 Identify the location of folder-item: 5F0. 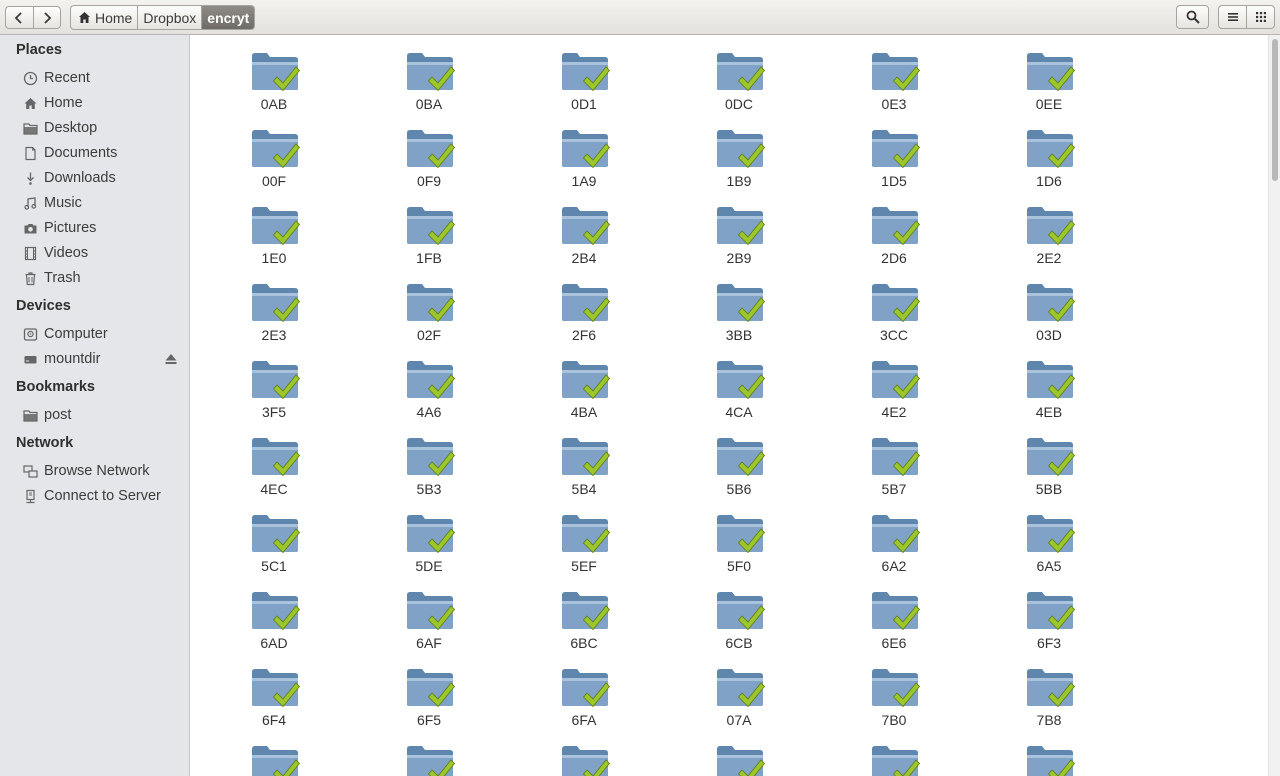
(739, 537).